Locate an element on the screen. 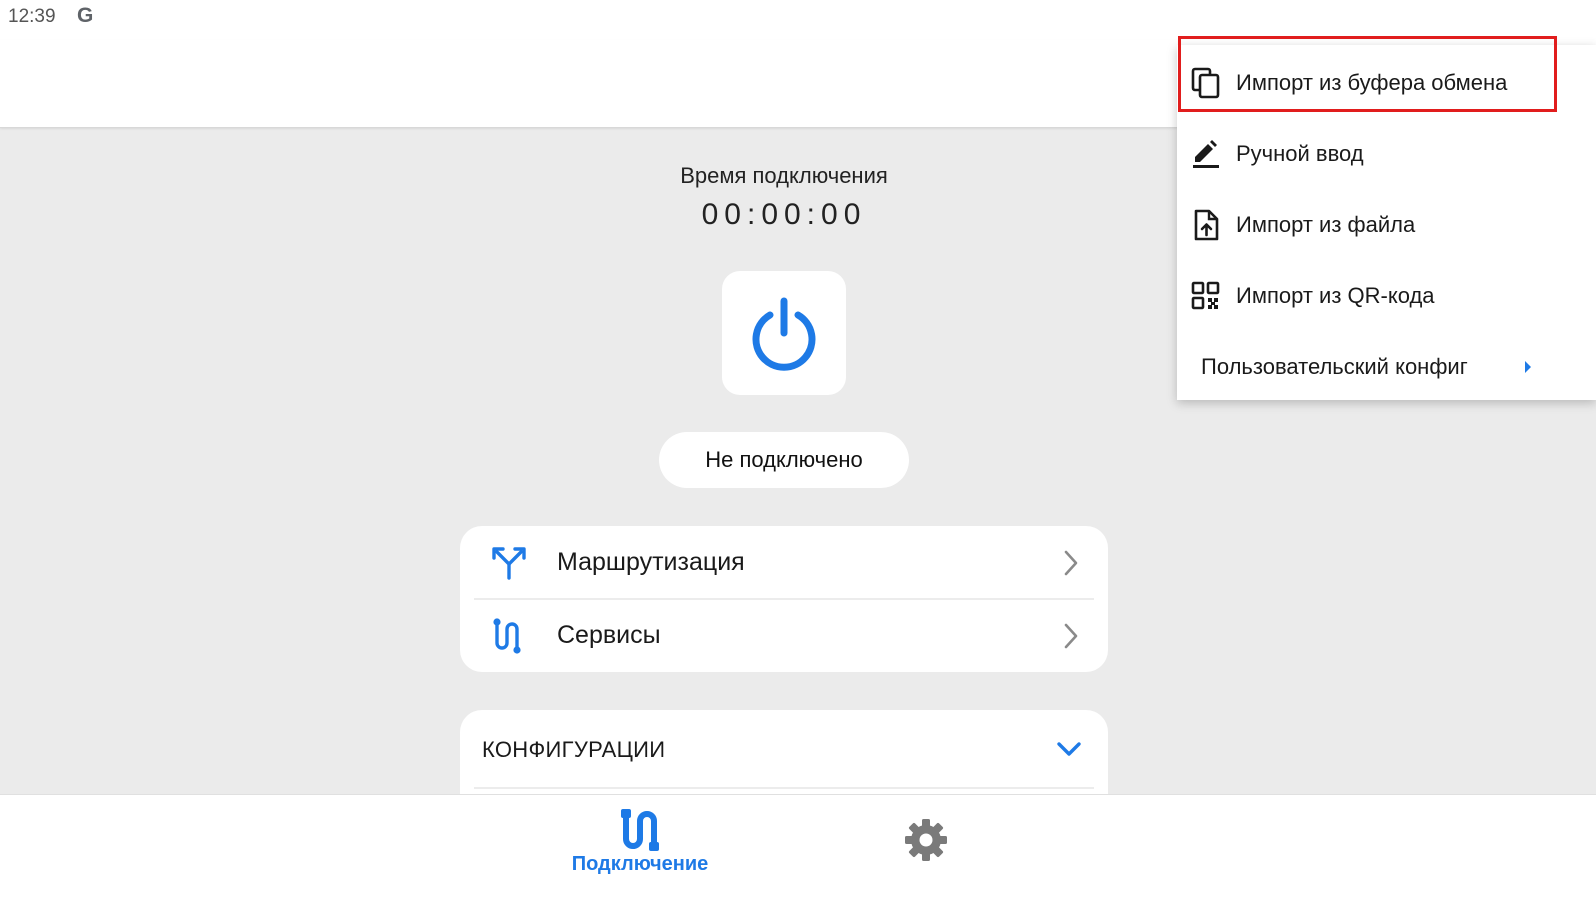 The image size is (1596, 897). tab-connection: Подключение is located at coordinates (640, 846).